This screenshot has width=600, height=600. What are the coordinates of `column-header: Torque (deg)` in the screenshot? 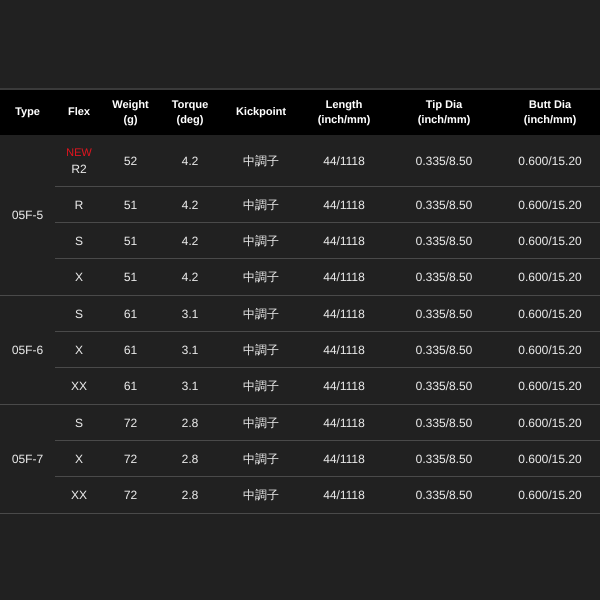 It's located at (190, 113).